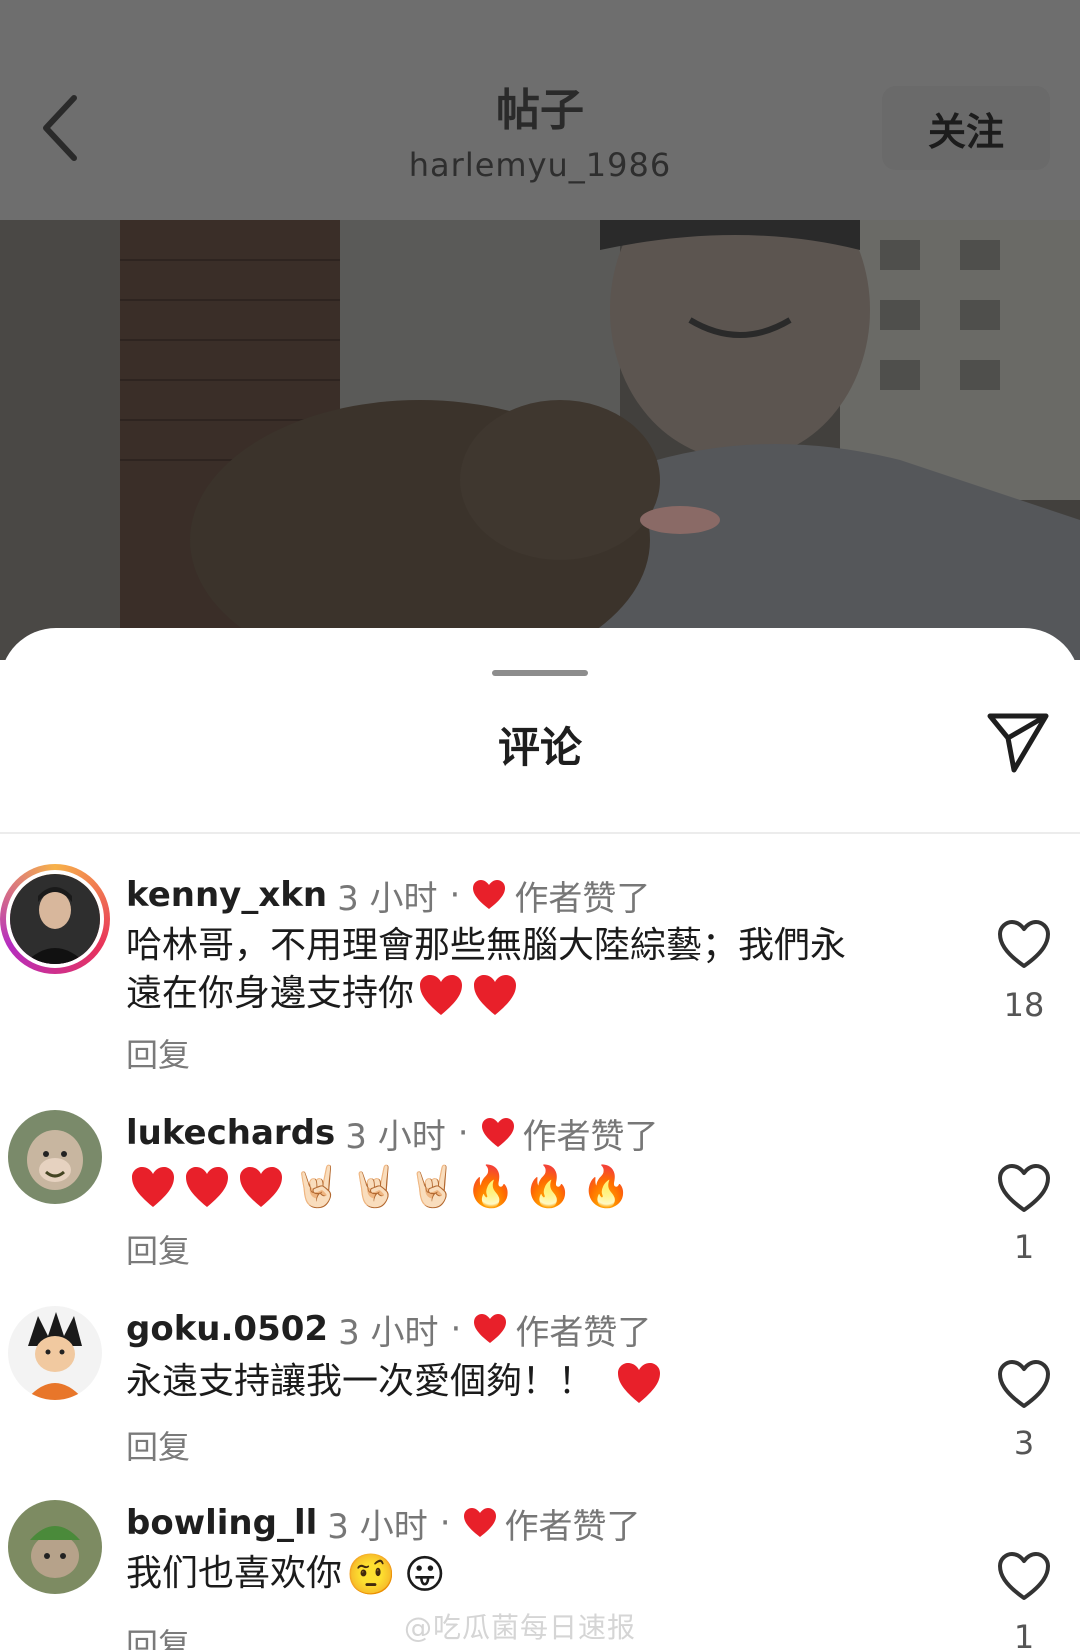 This screenshot has height=1650, width=1080. What do you see at coordinates (1018, 742) in the screenshot?
I see `send-icon` at bounding box center [1018, 742].